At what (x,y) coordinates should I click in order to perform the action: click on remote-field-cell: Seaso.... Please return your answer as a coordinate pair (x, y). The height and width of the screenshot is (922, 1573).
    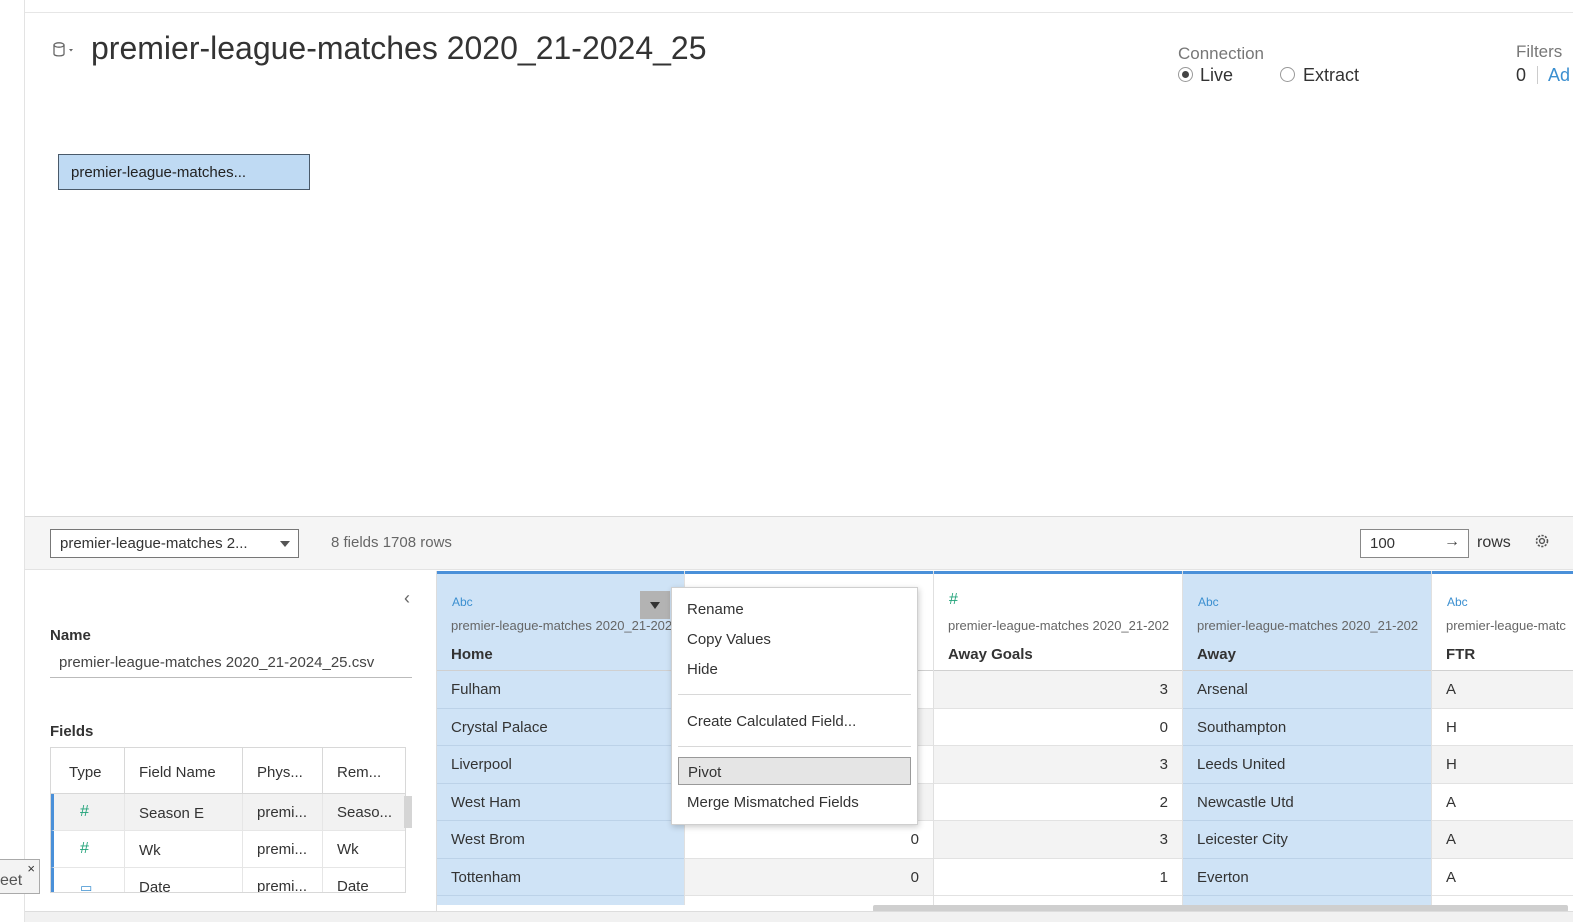
    Looking at the image, I should click on (365, 812).